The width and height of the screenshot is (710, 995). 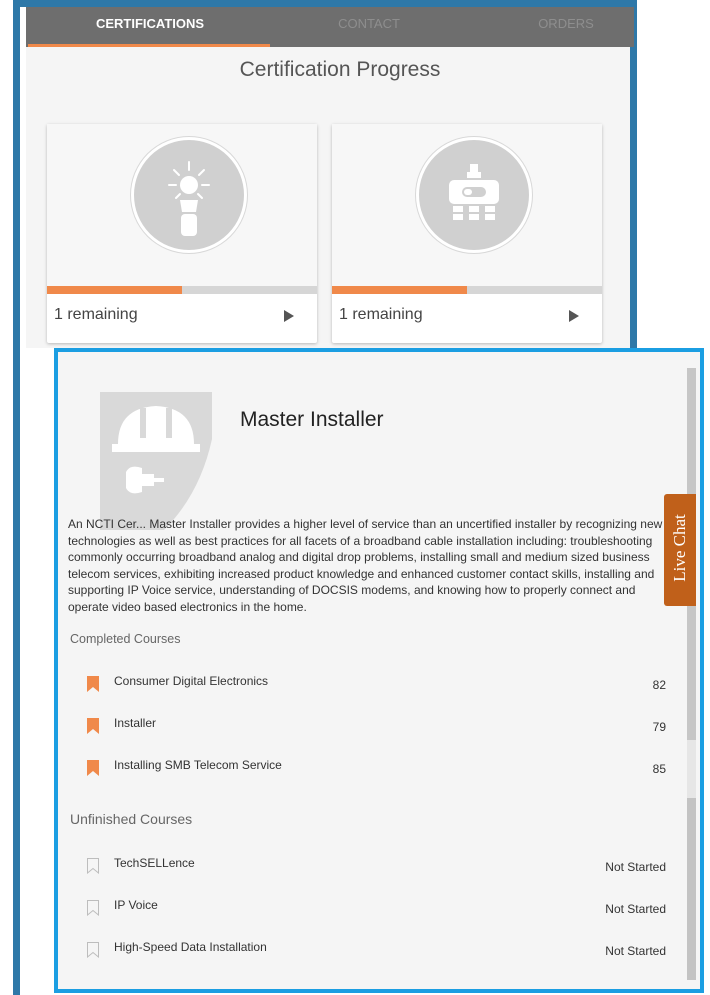 What do you see at coordinates (474, 195) in the screenshot?
I see `cable-splitter-icon` at bounding box center [474, 195].